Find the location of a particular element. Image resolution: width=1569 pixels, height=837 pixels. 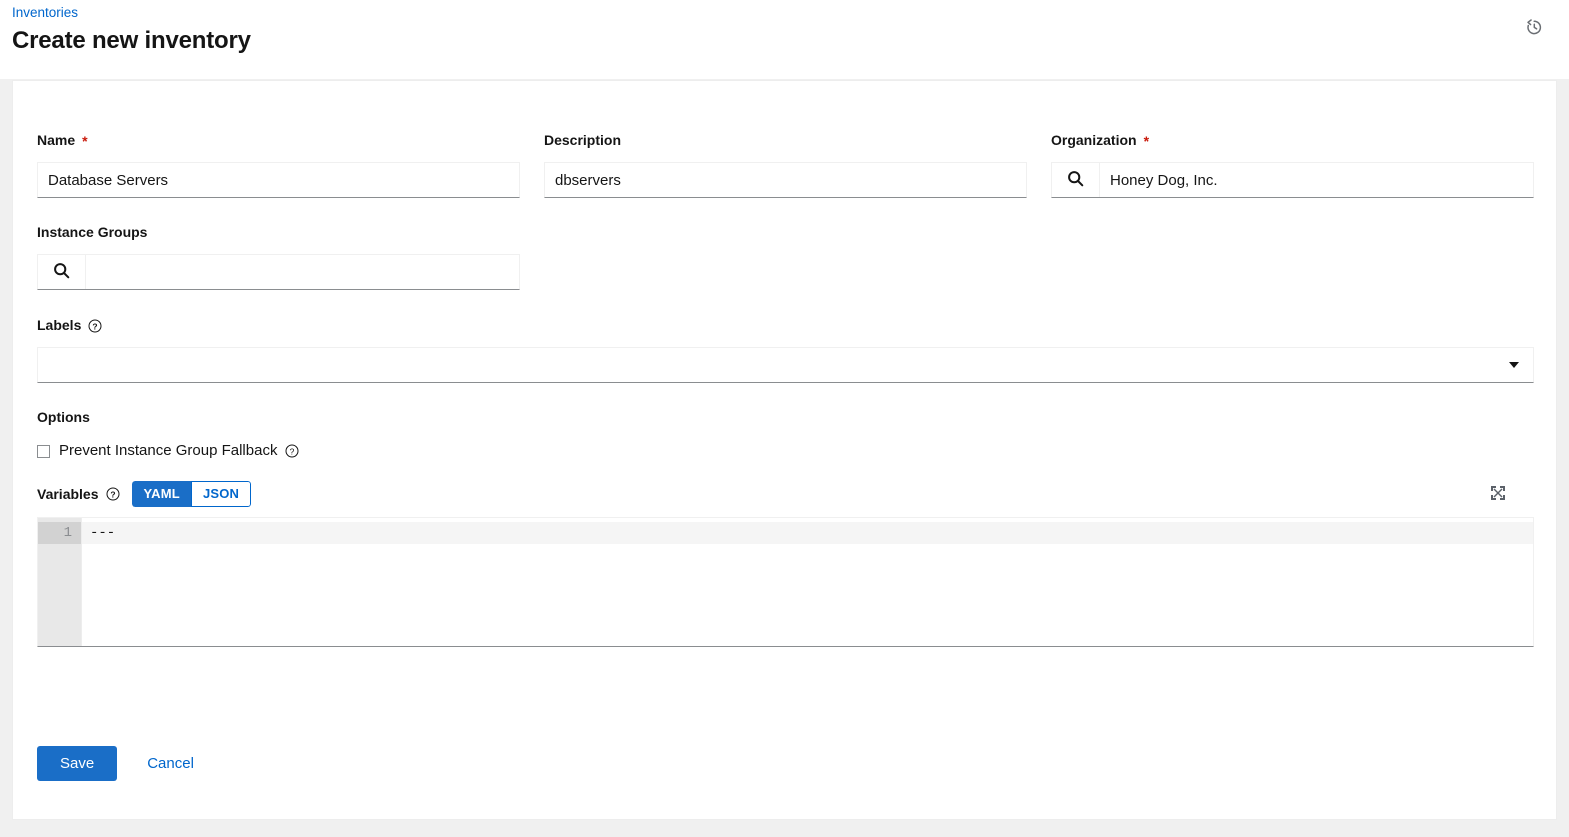

labels-label: Labels ? is located at coordinates (785, 325).